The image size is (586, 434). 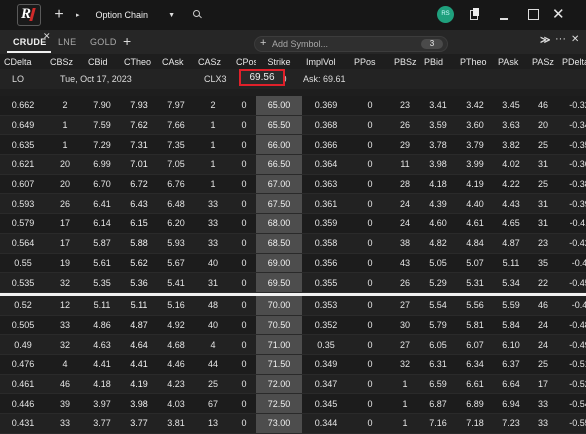 What do you see at coordinates (504, 19) in the screenshot?
I see `minimize-button` at bounding box center [504, 19].